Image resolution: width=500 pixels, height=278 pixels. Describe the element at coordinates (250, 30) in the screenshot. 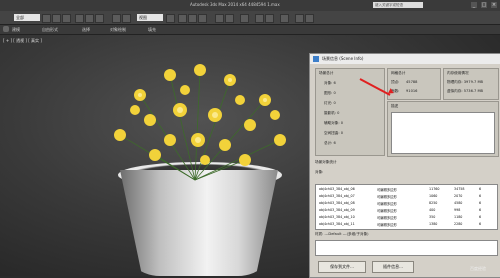

I see `ribbon-tabs: 建模 自由形式 选择 对象绘制 填充` at that location.